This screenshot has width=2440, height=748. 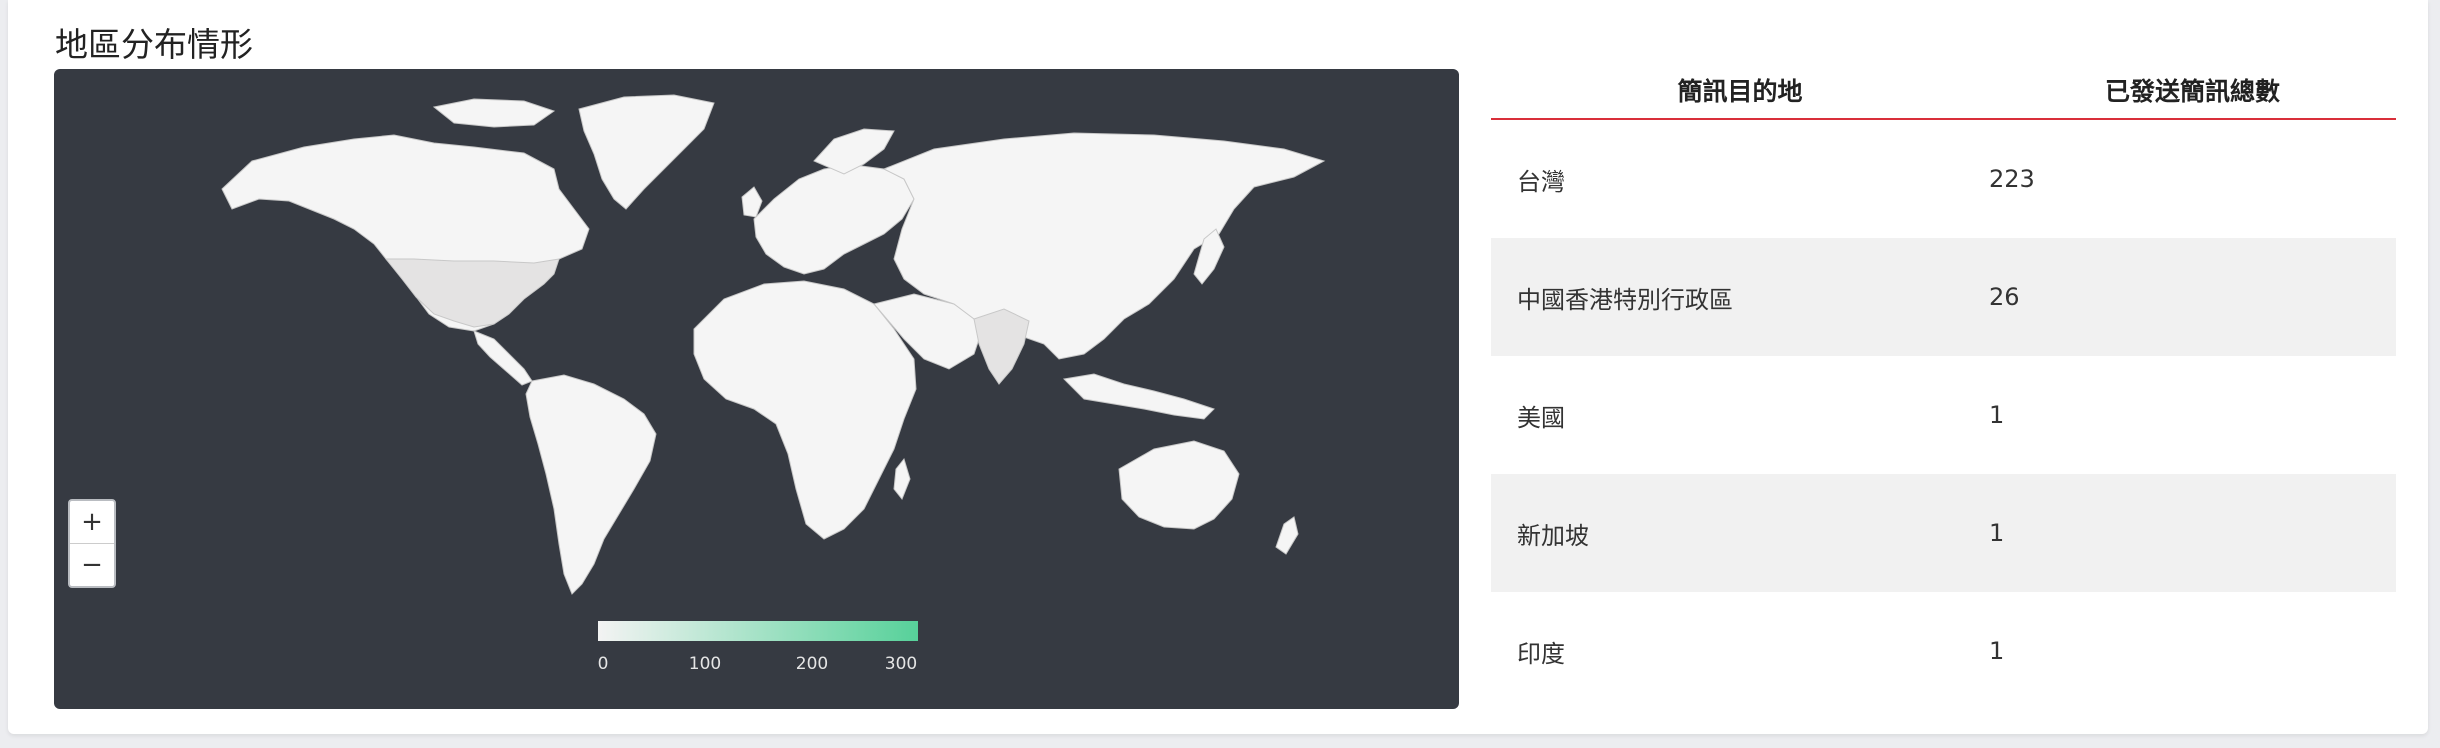 I want to click on column-header-count: 已發送簡訊總數, so click(x=2192, y=90).